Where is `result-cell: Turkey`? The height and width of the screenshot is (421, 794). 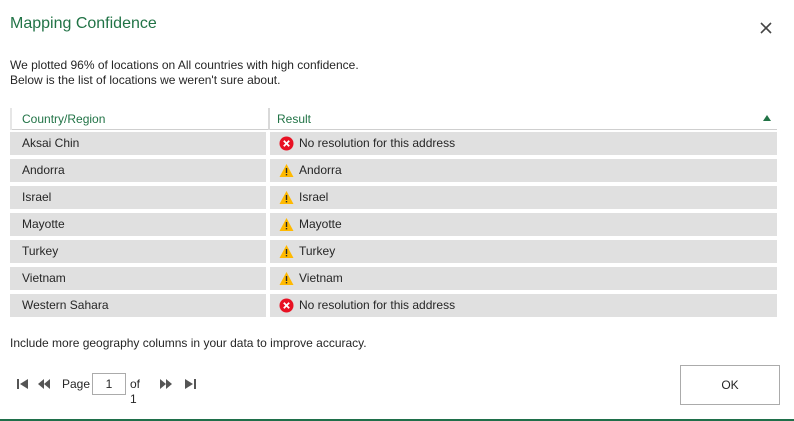
result-cell: Turkey is located at coordinates (523, 251).